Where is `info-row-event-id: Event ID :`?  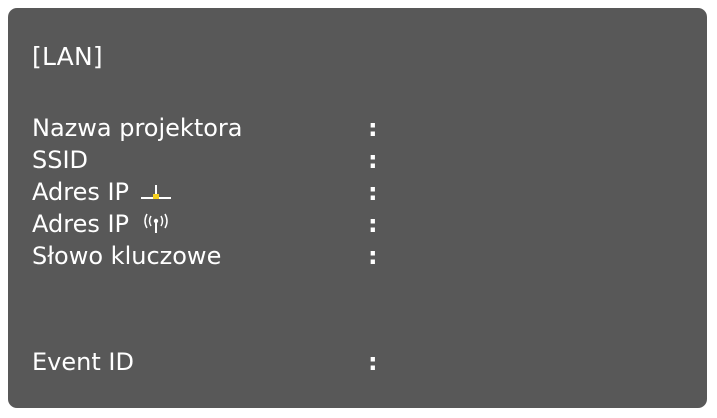 info-row-event-id: Event ID : is located at coordinates (362, 362).